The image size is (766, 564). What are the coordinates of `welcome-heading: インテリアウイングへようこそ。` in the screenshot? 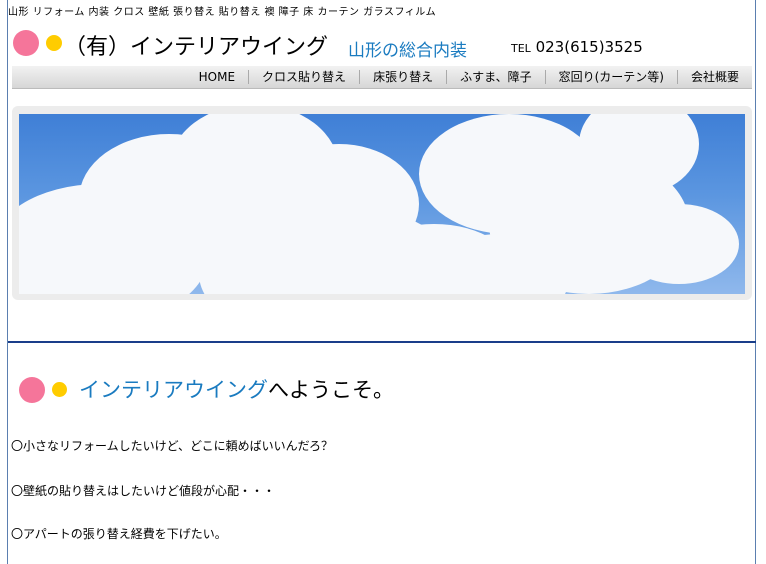 It's located at (236, 389).